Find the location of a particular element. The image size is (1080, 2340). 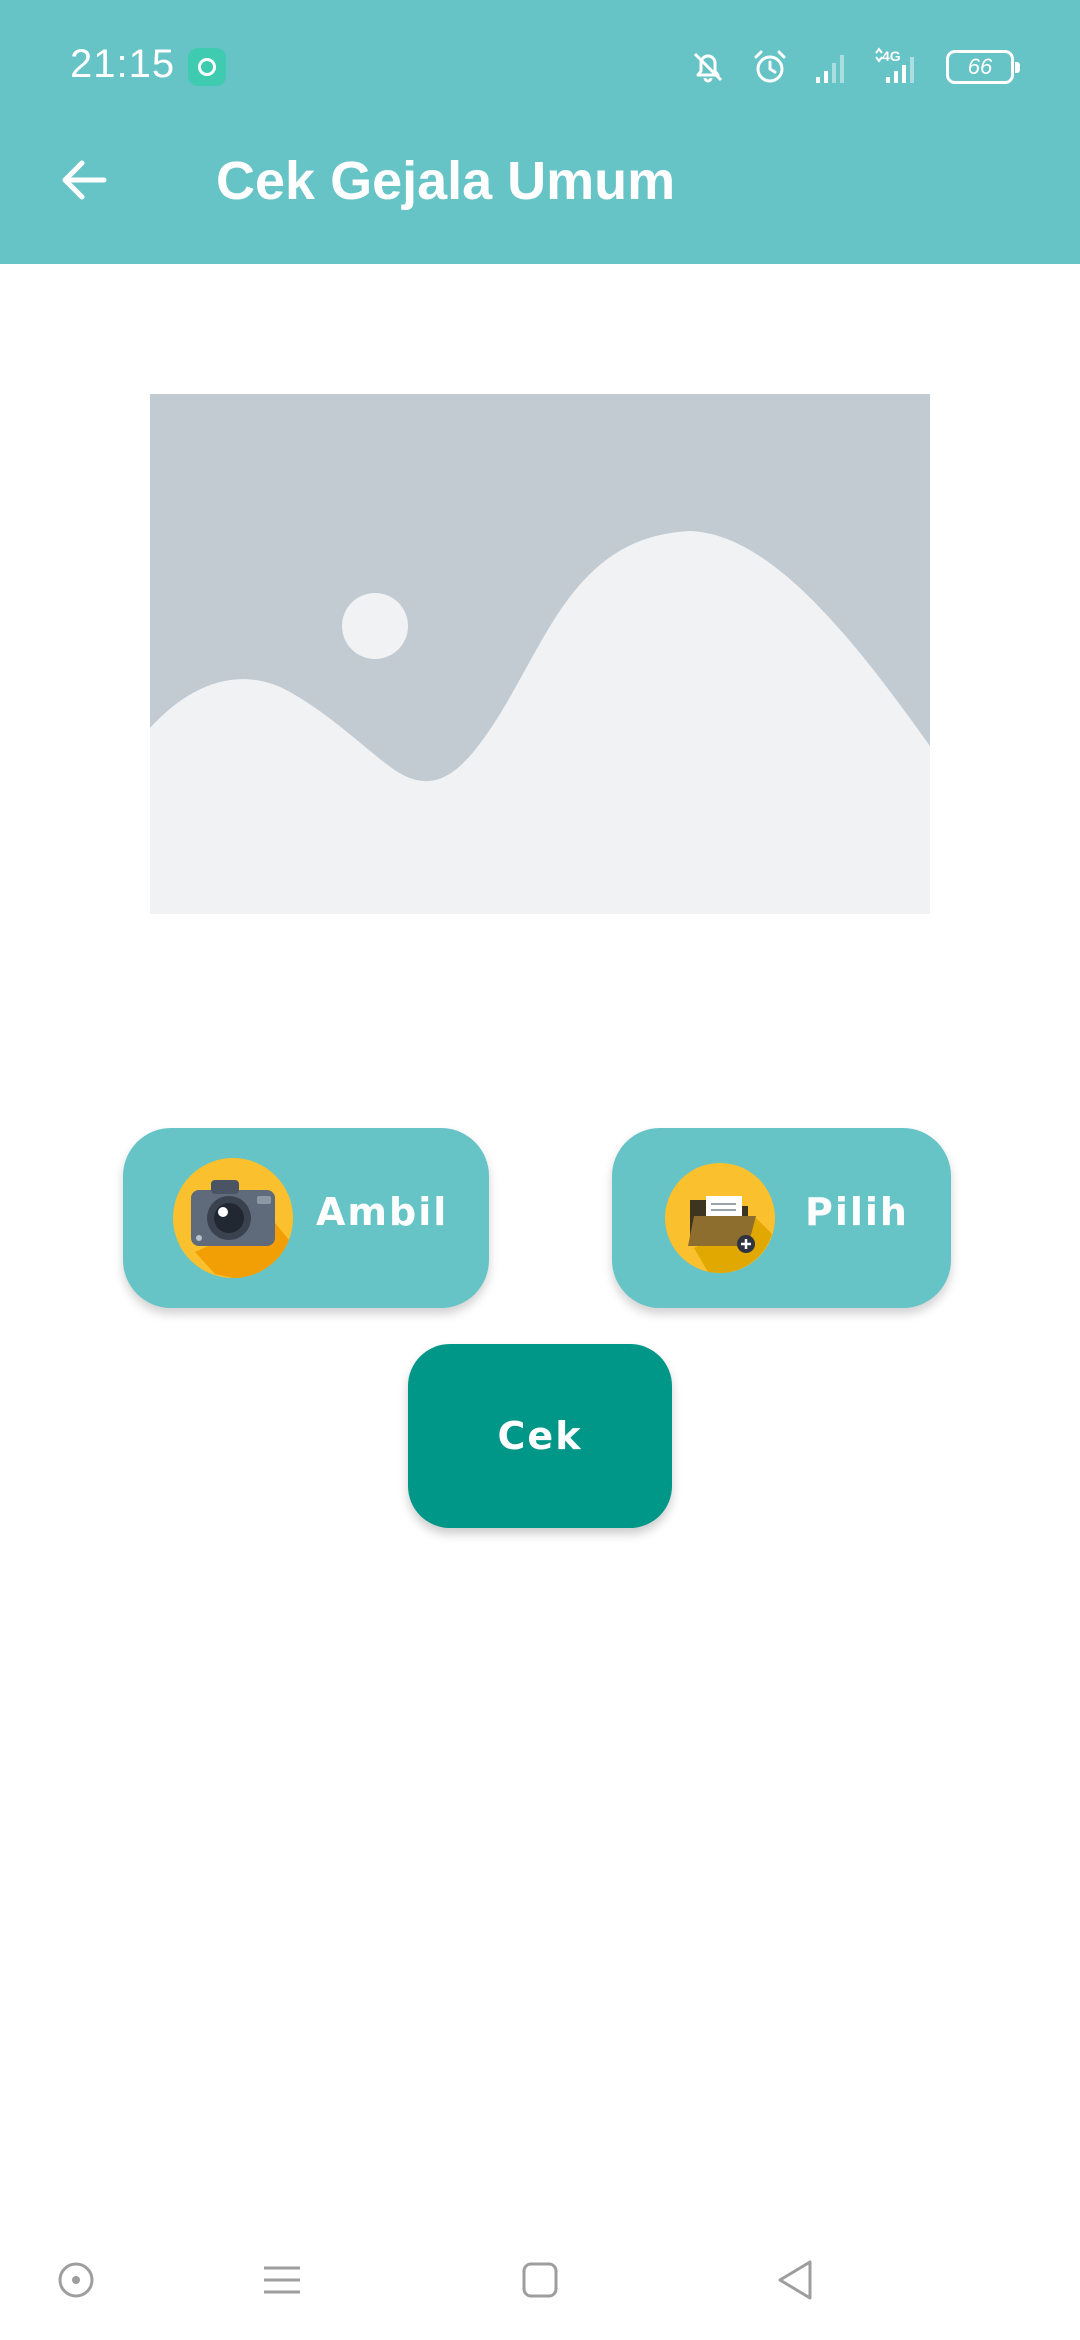

cek-button: Cek is located at coordinates (540, 1436).